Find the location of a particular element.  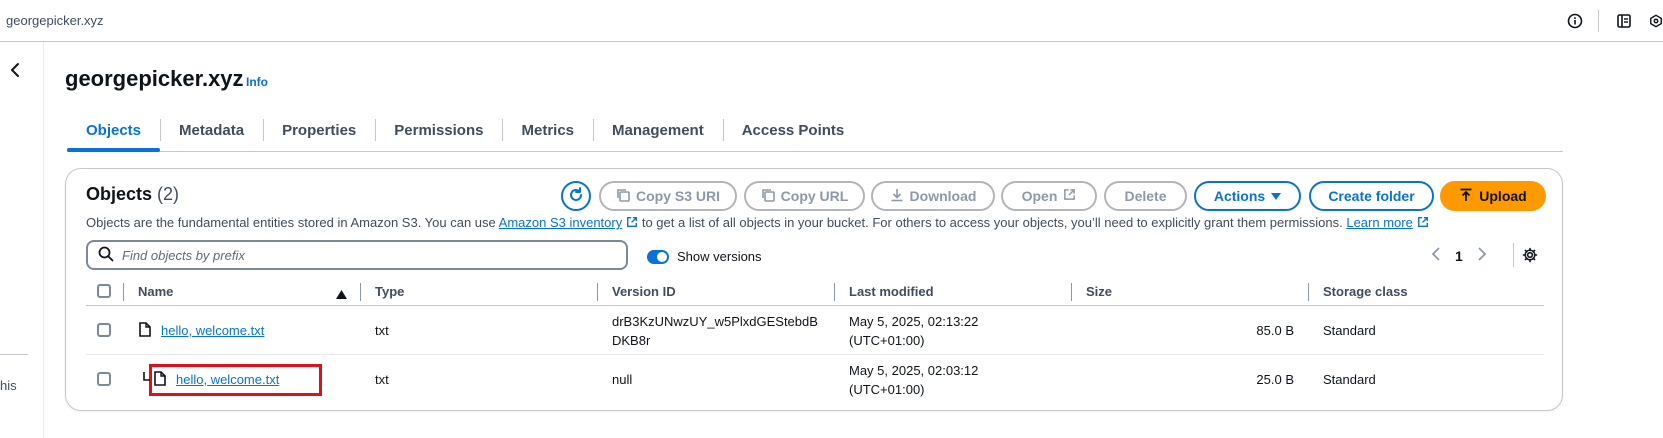

object-count: (2) is located at coordinates (168, 194).